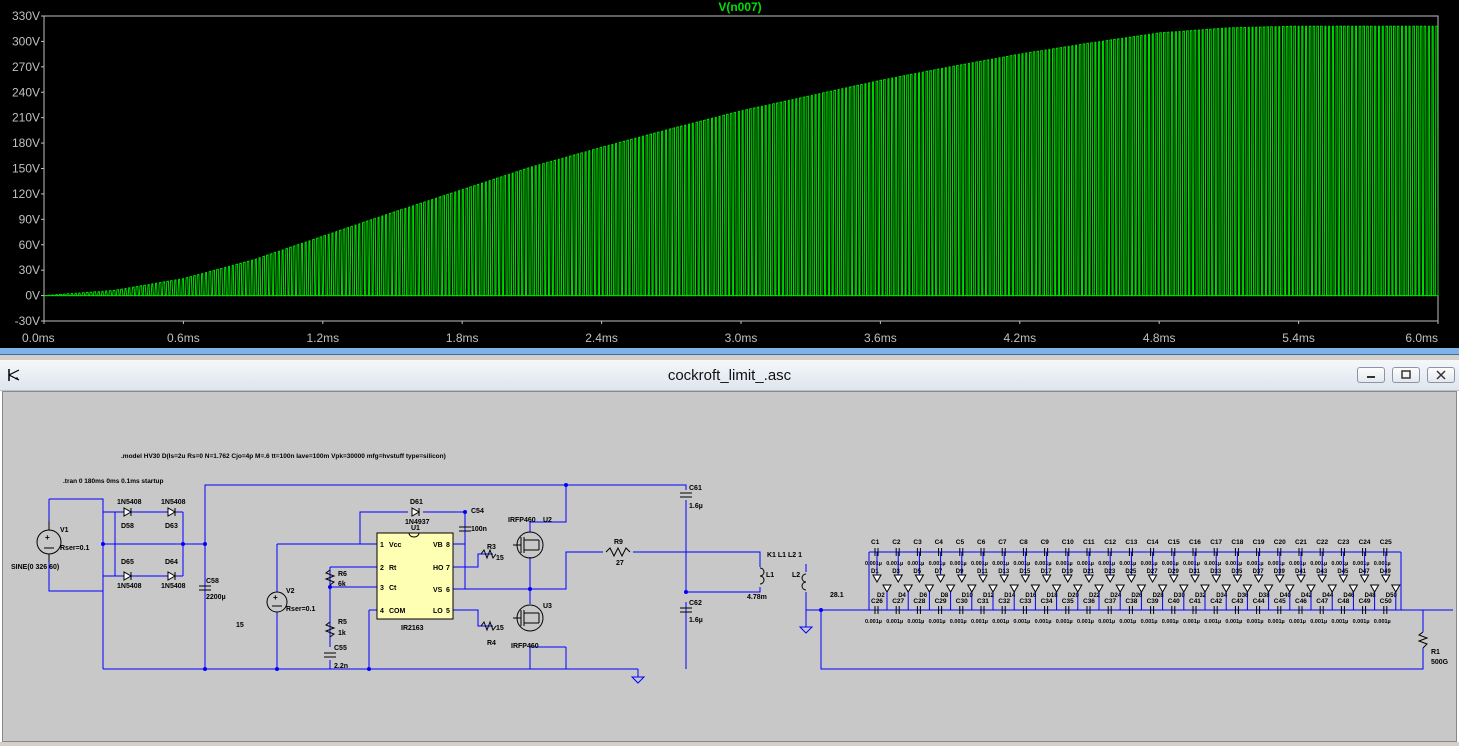 The height and width of the screenshot is (746, 1459). What do you see at coordinates (50, 546) in the screenshot?
I see `v1-source: + V1 Rser=0.1 SINE(0 326 60)` at bounding box center [50, 546].